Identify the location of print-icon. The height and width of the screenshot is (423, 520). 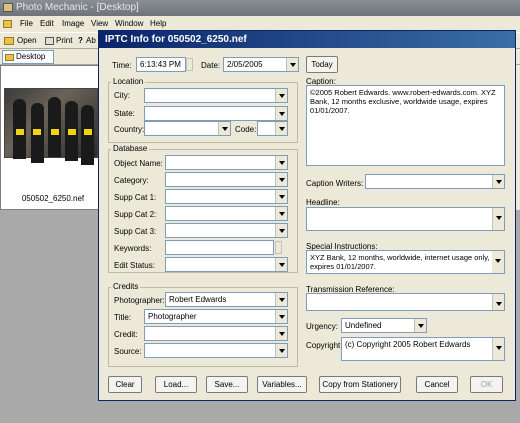
(49, 41).